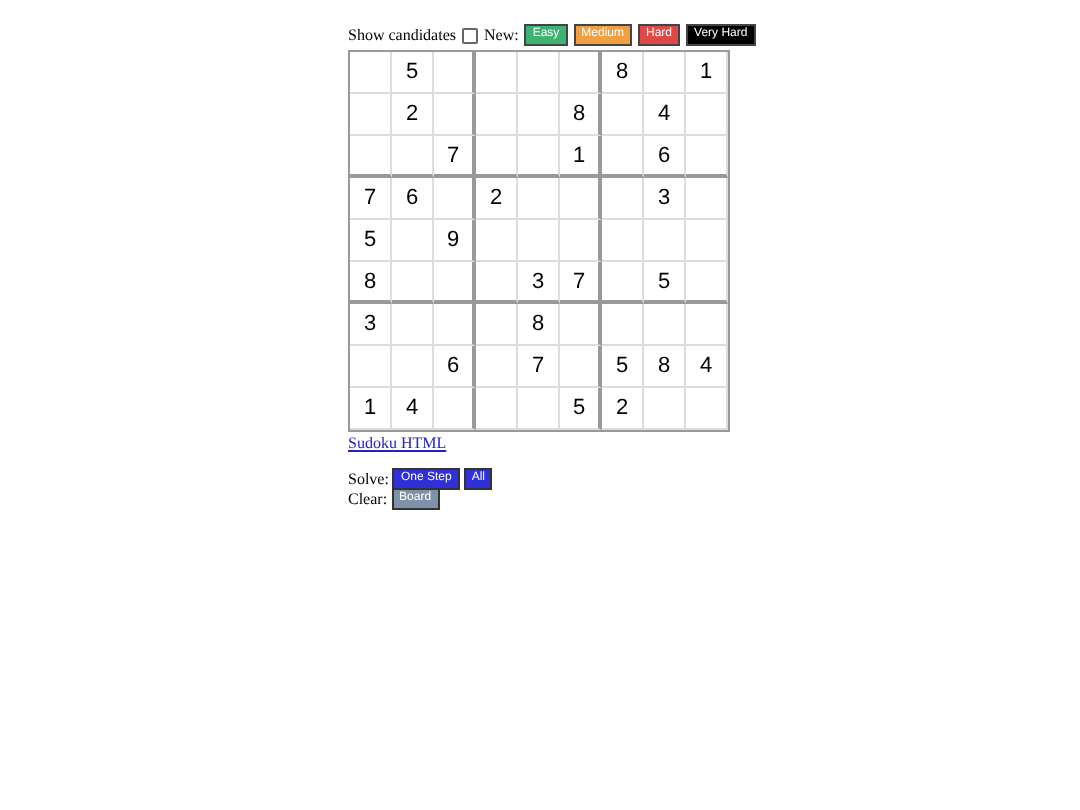  Describe the element at coordinates (540, 443) in the screenshot. I see `sudoku-html-link: Sudoku HTML` at that location.